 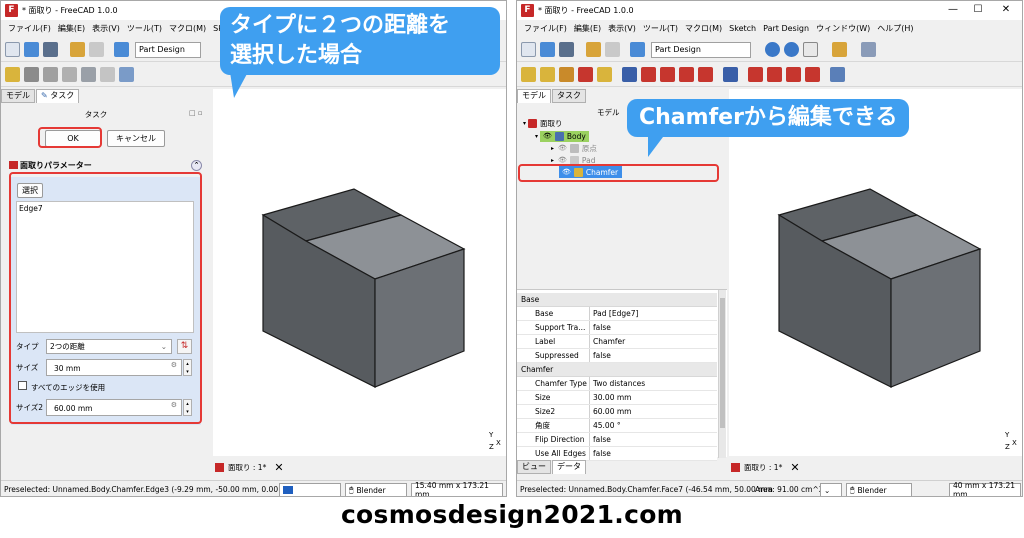 I want to click on mirror-icon, so click(x=837, y=74).